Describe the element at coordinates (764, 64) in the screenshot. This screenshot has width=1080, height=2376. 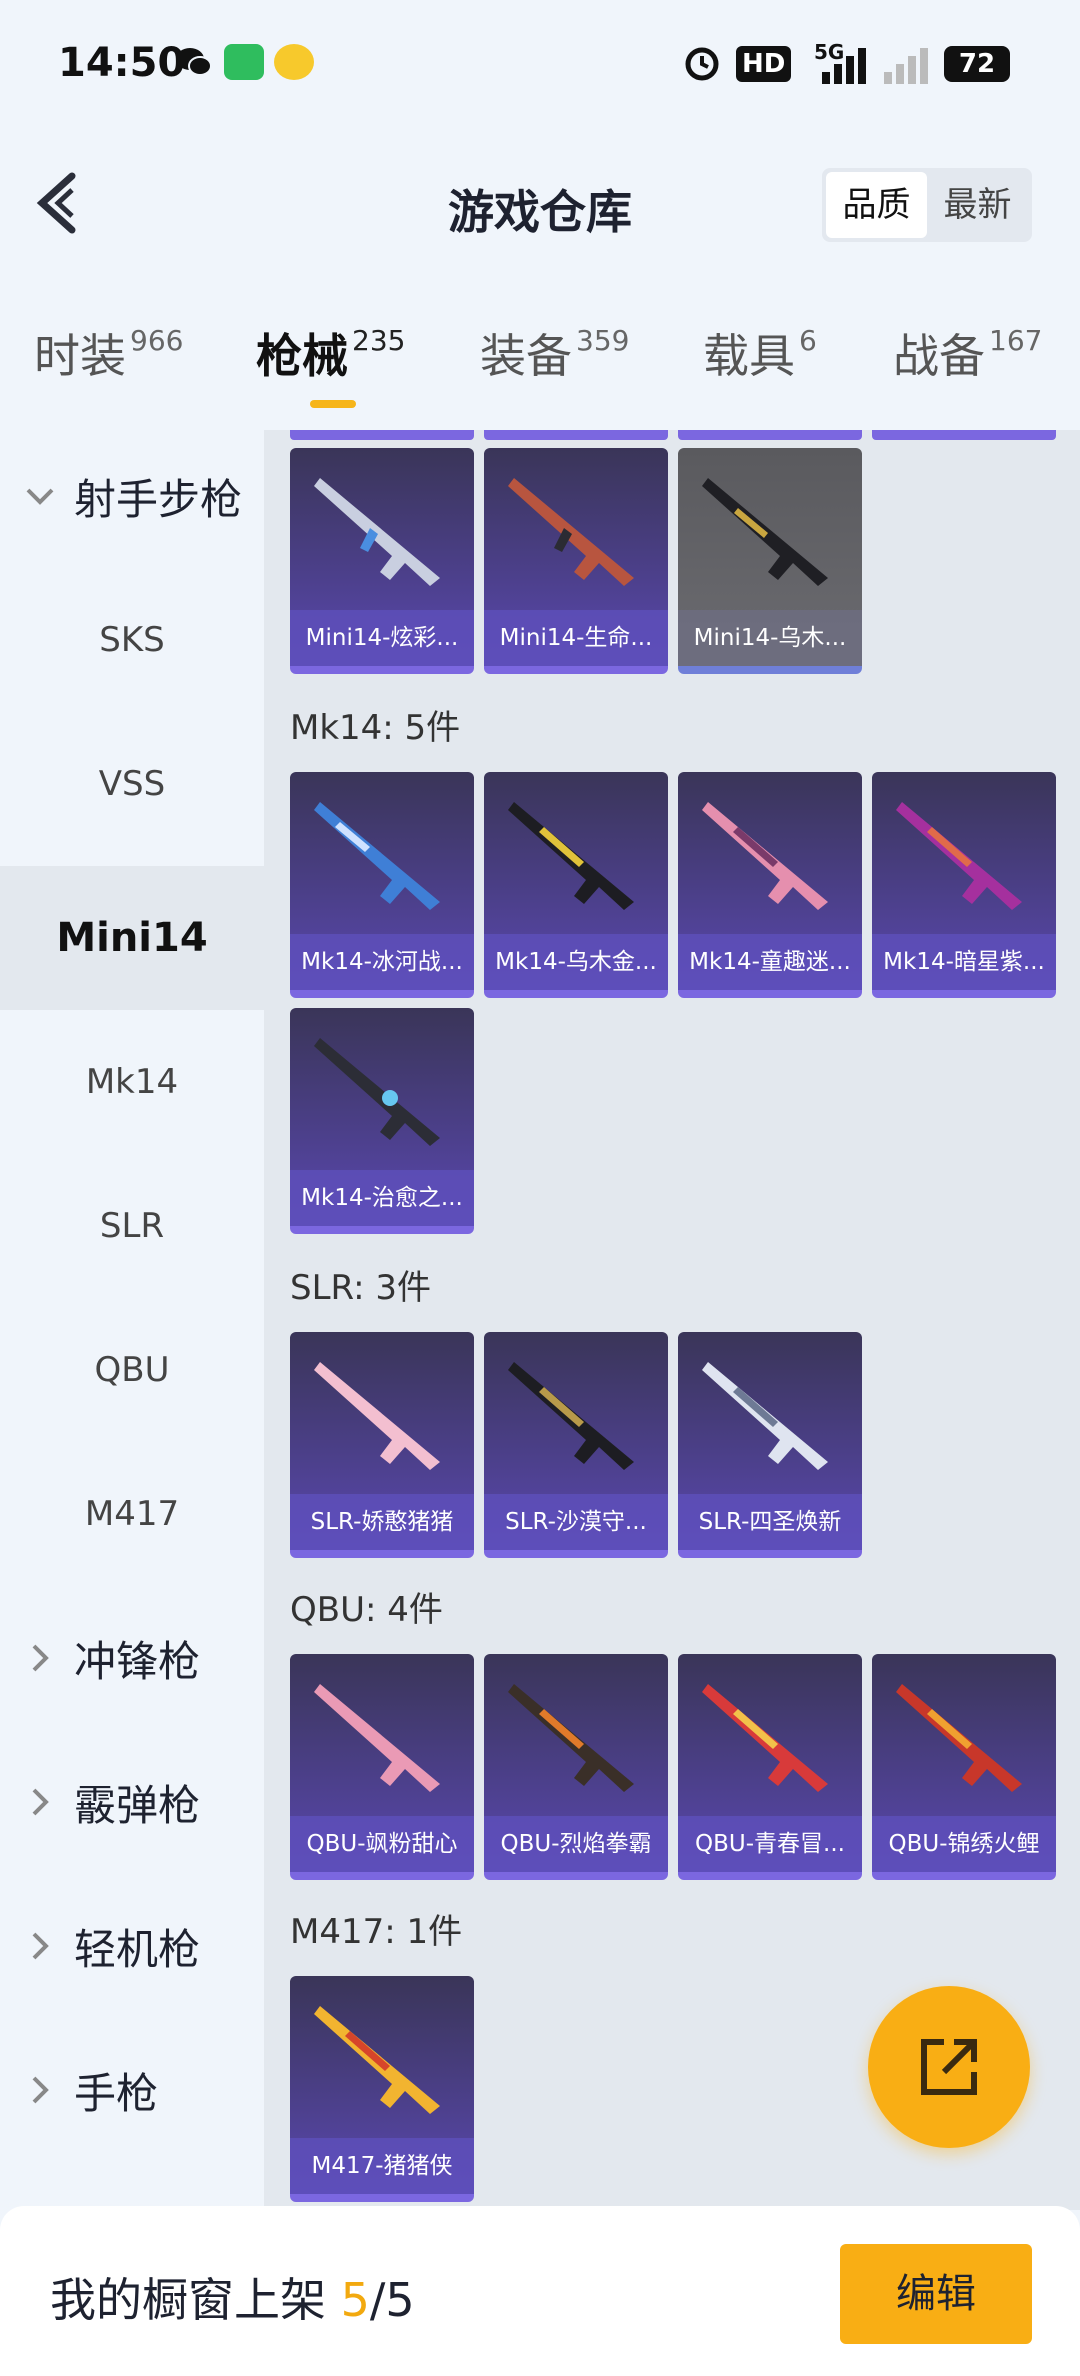
I see `hd-icon: HD` at that location.